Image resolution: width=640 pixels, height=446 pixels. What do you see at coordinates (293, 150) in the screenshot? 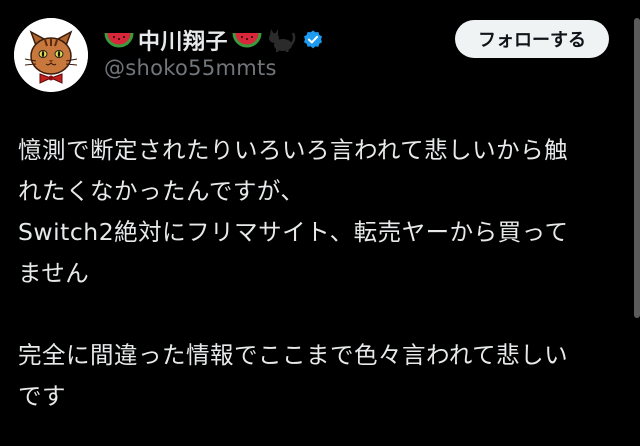
I see `post-text-line: 憶測で断定されたりいろいろ言われて悲しいから触` at bounding box center [293, 150].